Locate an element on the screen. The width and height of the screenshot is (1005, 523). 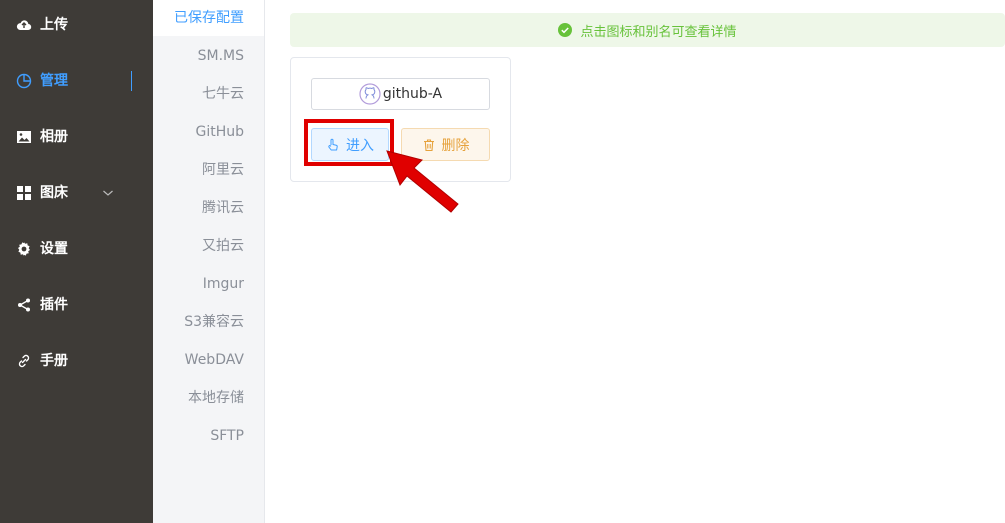
sidebar-item-picbed: 图床 is located at coordinates (76, 193).